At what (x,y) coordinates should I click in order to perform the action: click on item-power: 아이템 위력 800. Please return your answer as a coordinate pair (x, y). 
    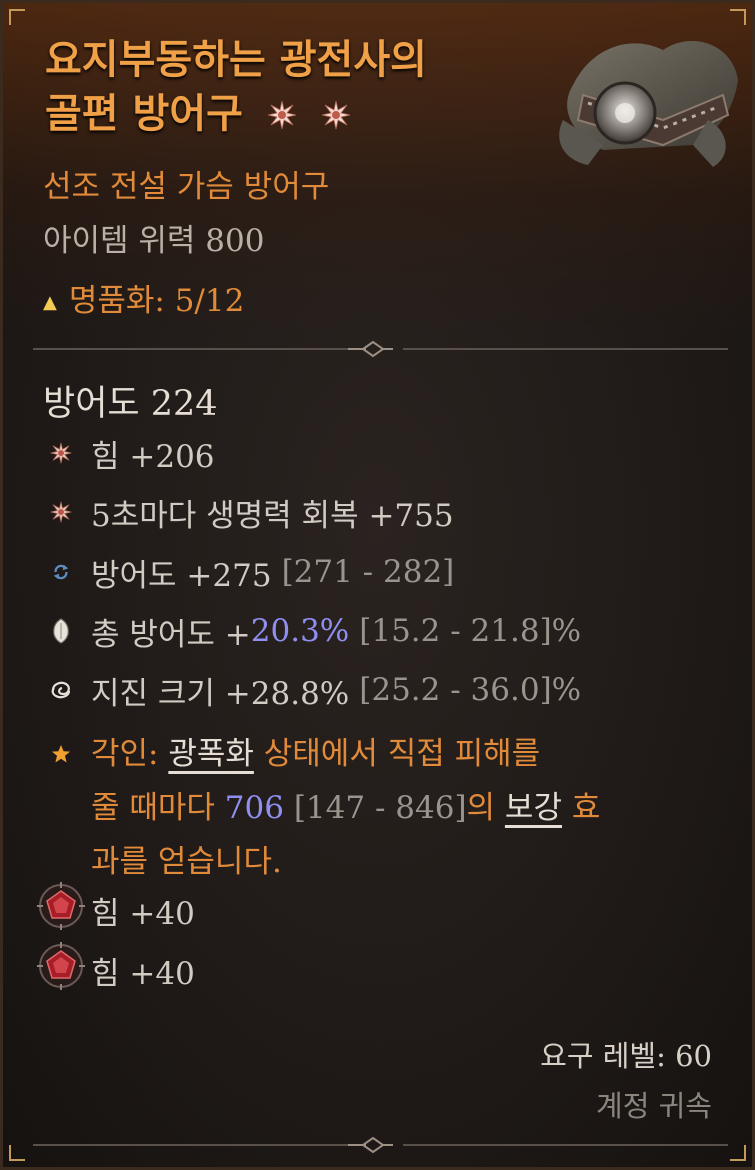
    Looking at the image, I should click on (154, 241).